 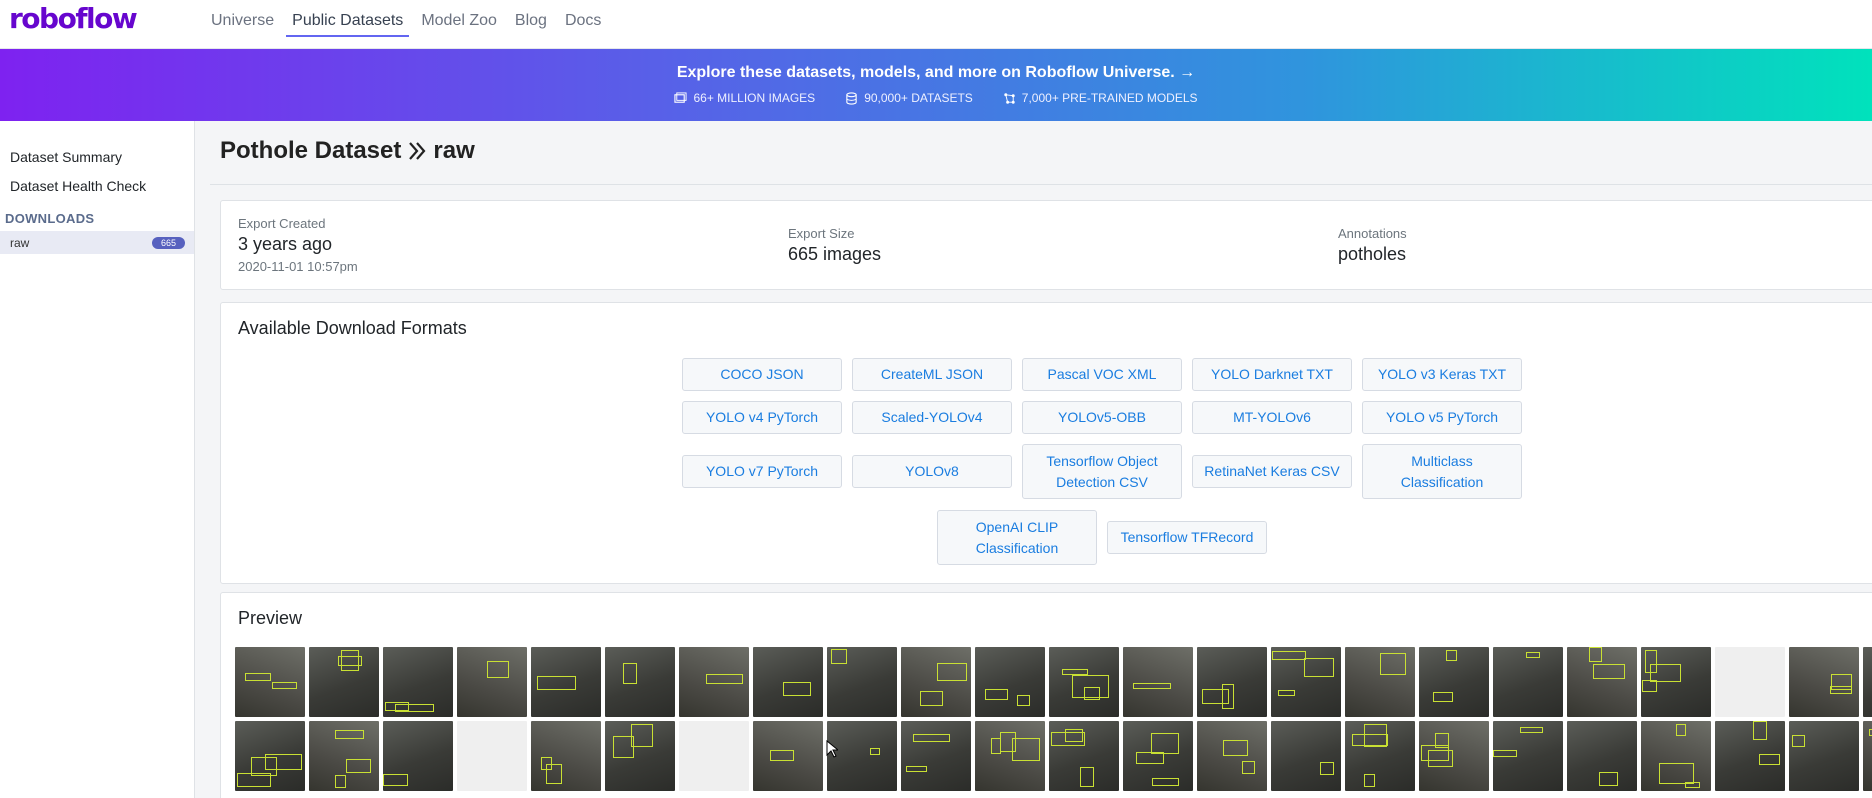 What do you see at coordinates (1272, 374) in the screenshot?
I see `format-button-yolo-darknet-txt: YOLO Darknet TXT` at bounding box center [1272, 374].